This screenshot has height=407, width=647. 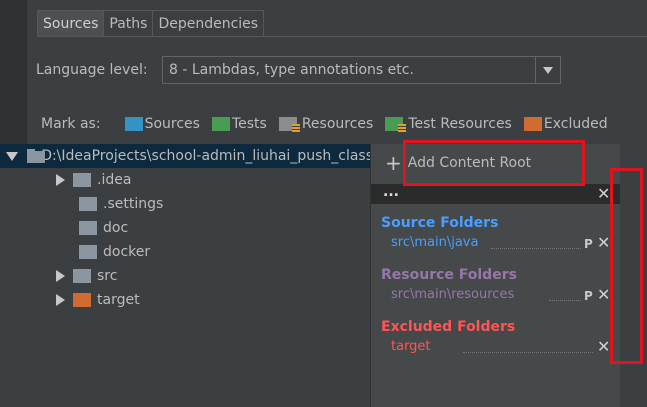 What do you see at coordinates (107, 276) in the screenshot?
I see `tree-item-label: src` at bounding box center [107, 276].